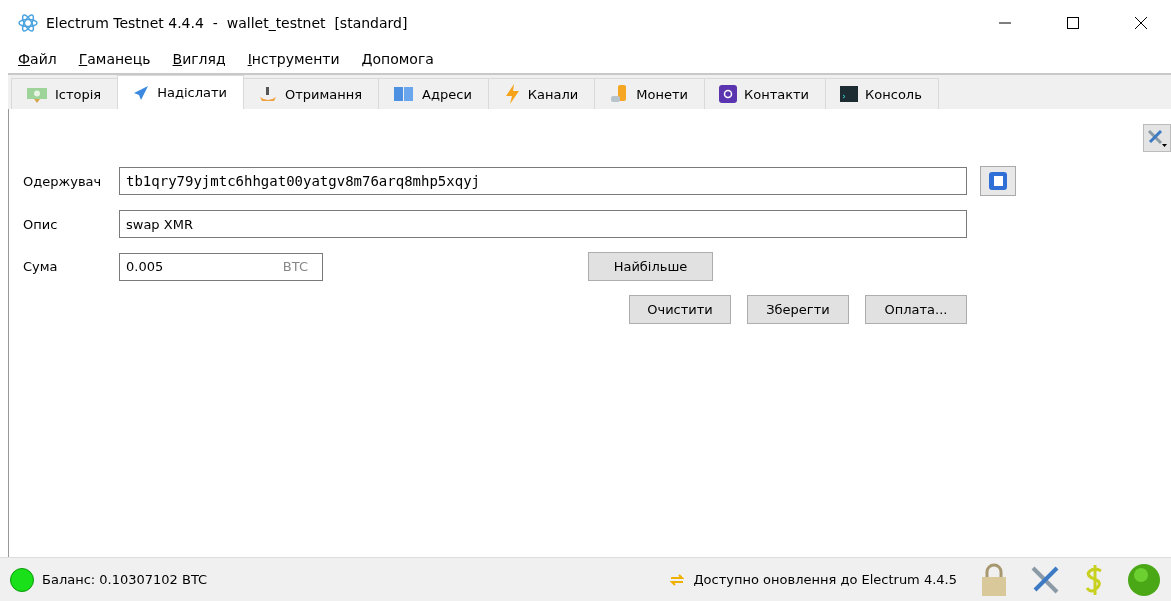 This screenshot has width=1171, height=601. What do you see at coordinates (65, 93) in the screenshot?
I see `tab: Історія` at bounding box center [65, 93].